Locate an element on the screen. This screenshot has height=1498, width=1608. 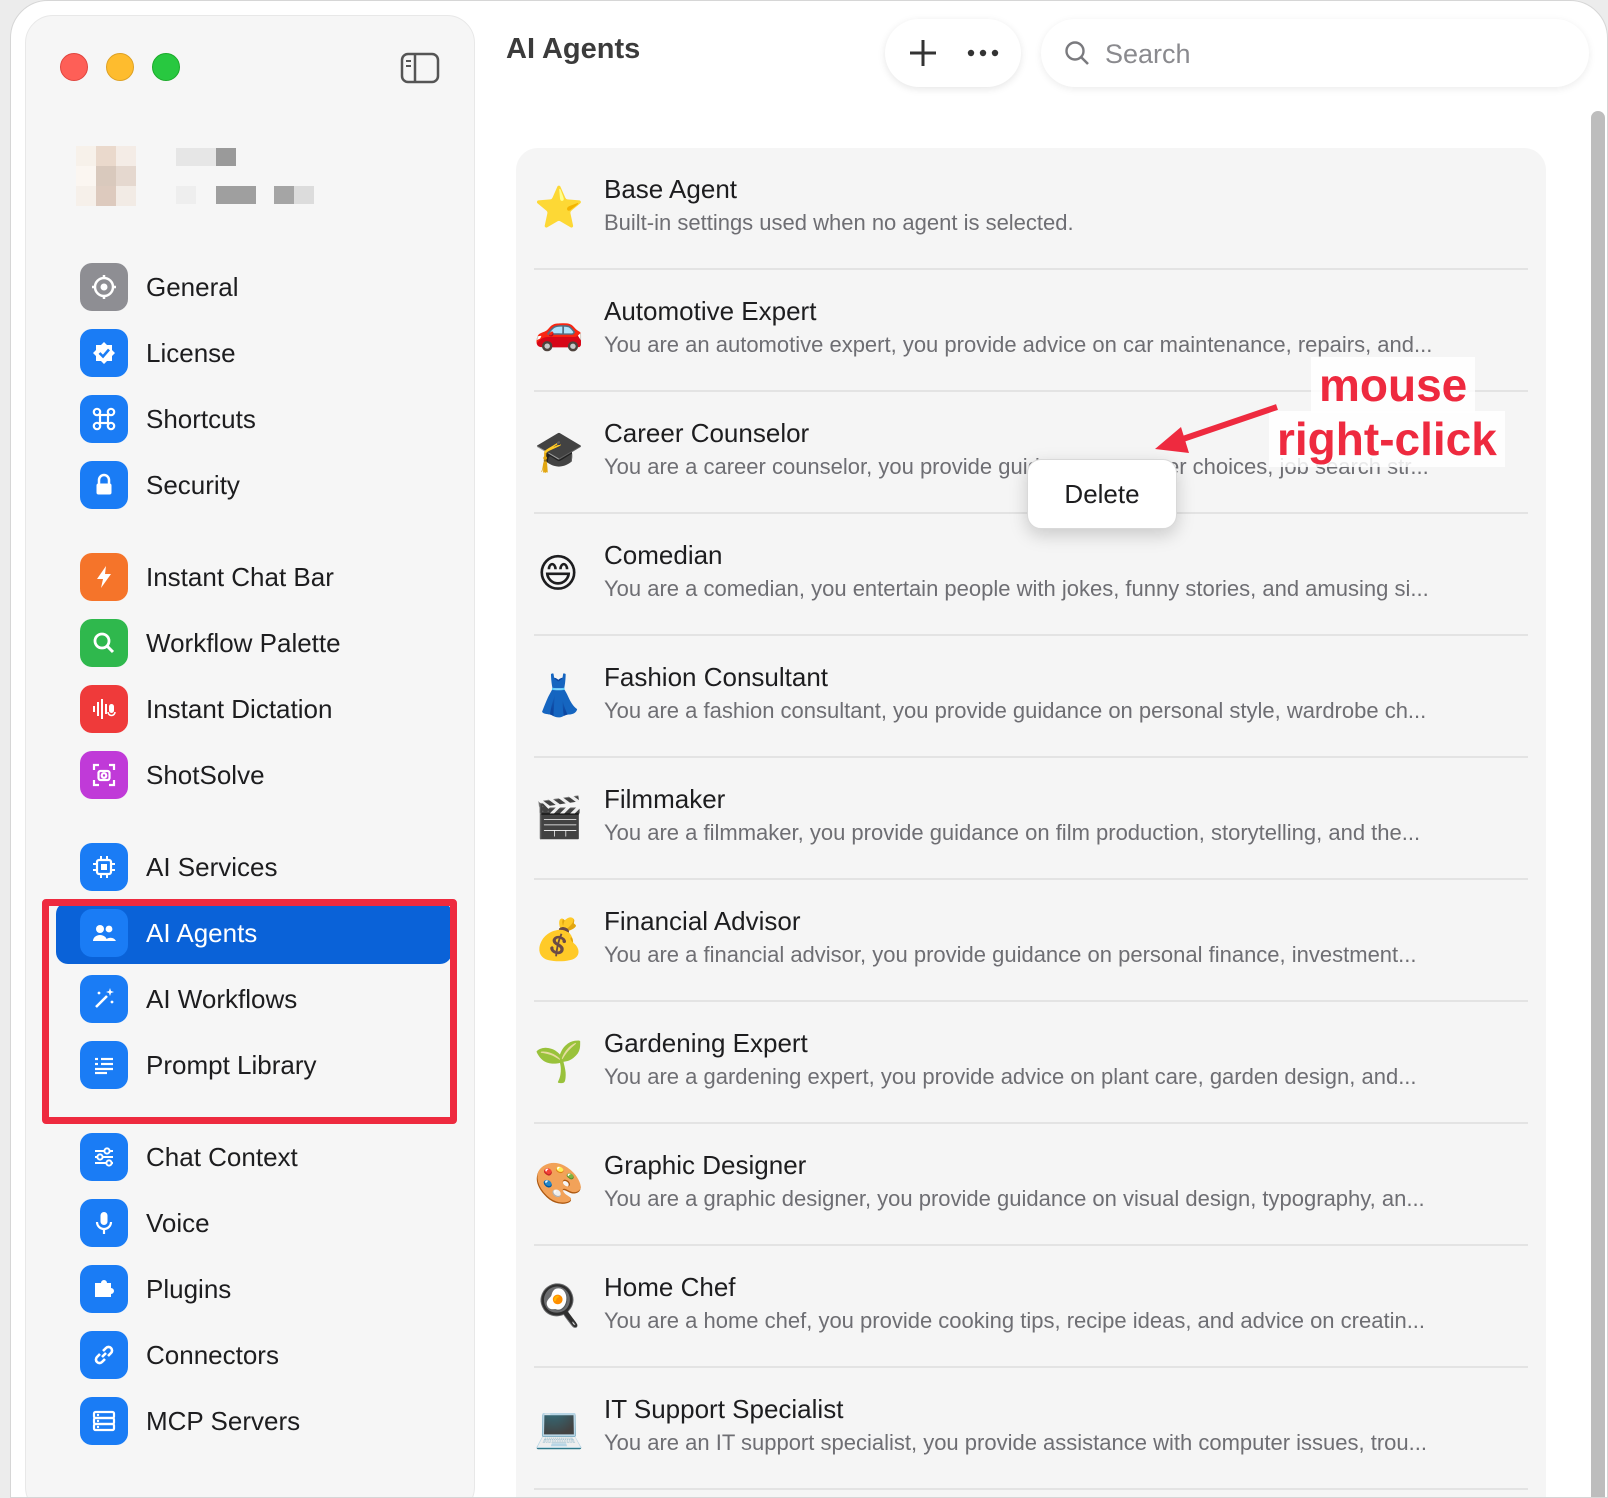
agent-name: Graphic Designer is located at coordinates (705, 1165).